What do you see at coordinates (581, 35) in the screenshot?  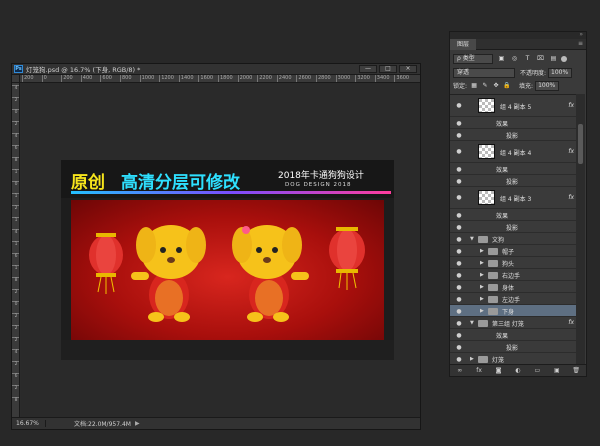 I see `collapse-icon: »` at bounding box center [581, 35].